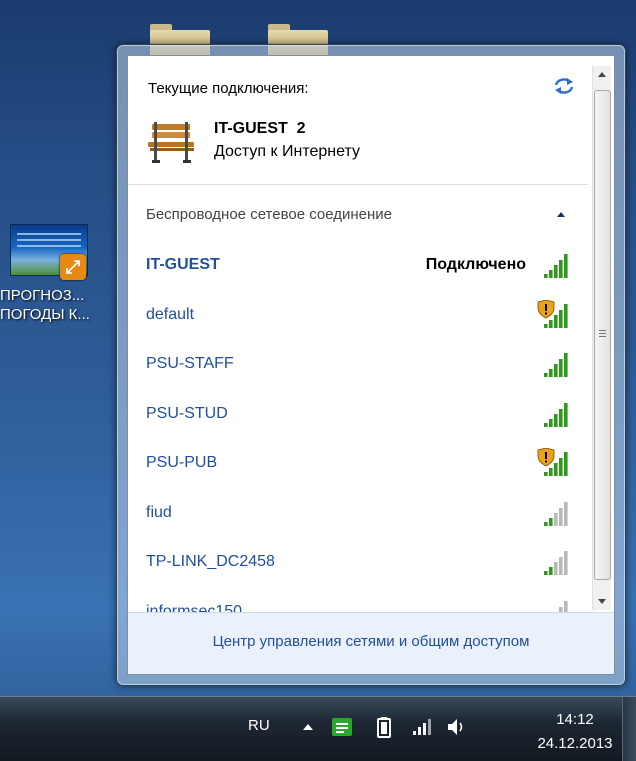  Describe the element at coordinates (358, 415) in the screenshot. I see `network-row: PSU-STUD` at that location.